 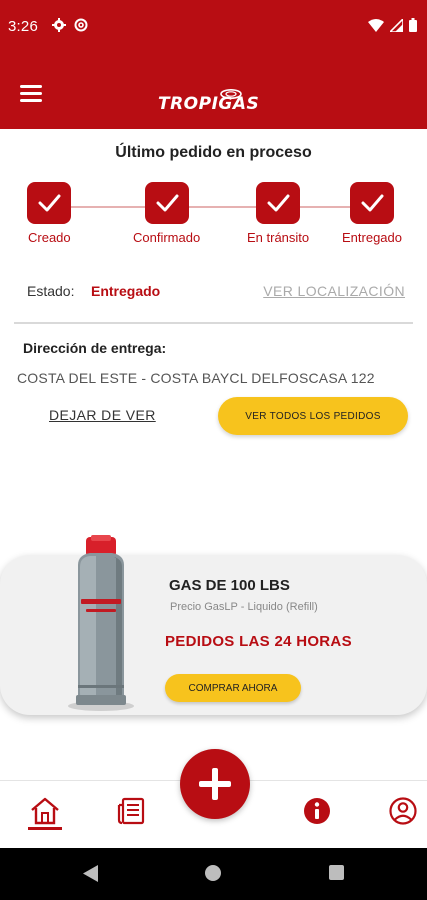 I want to click on product-subtitle: Precio GasLP - Liquido (Refill), so click(x=244, y=607).